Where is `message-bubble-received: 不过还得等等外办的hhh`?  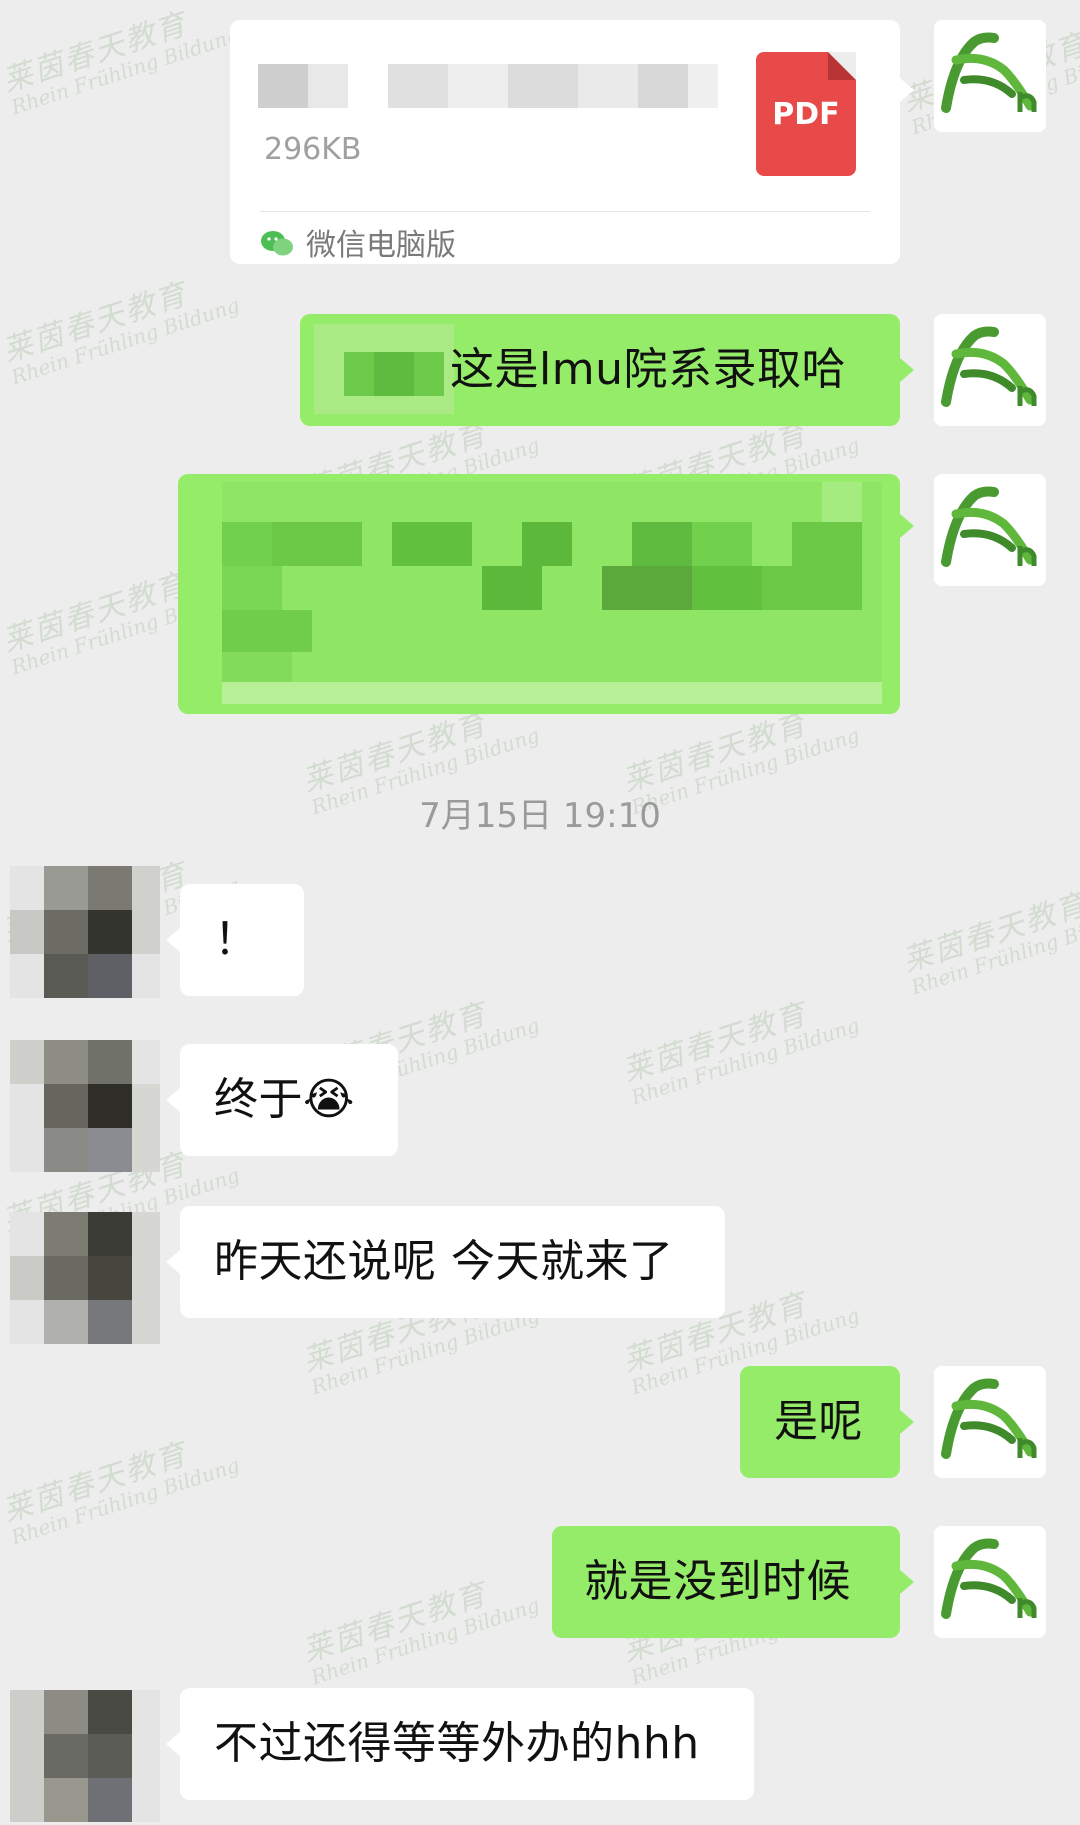
message-bubble-received: 不过还得等等外办的hhh is located at coordinates (460, 1744).